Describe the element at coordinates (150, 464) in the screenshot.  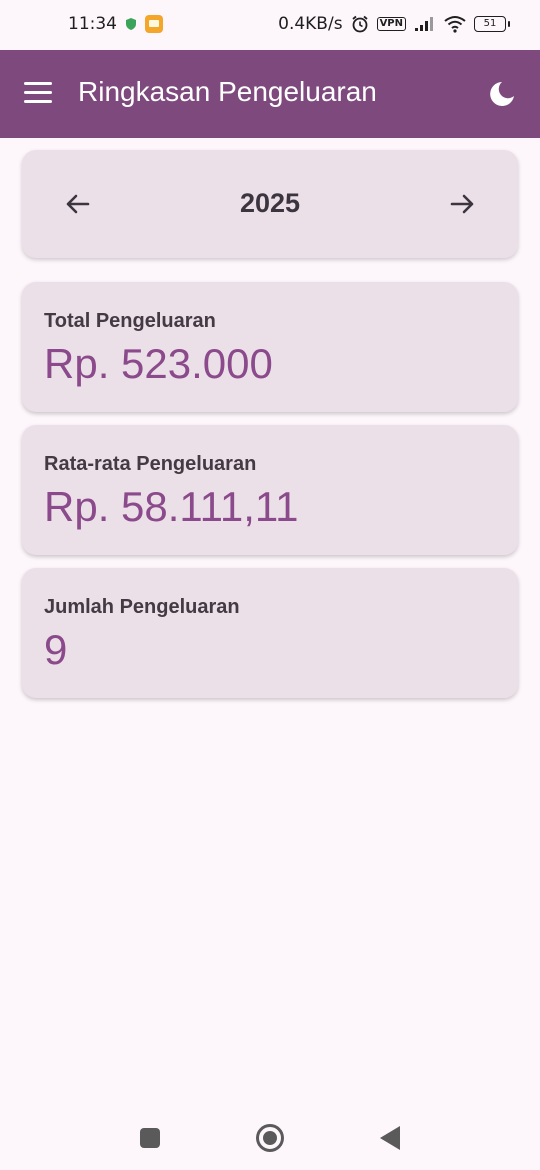
I see `stat-label: Rata-rata Pengeluaran` at that location.